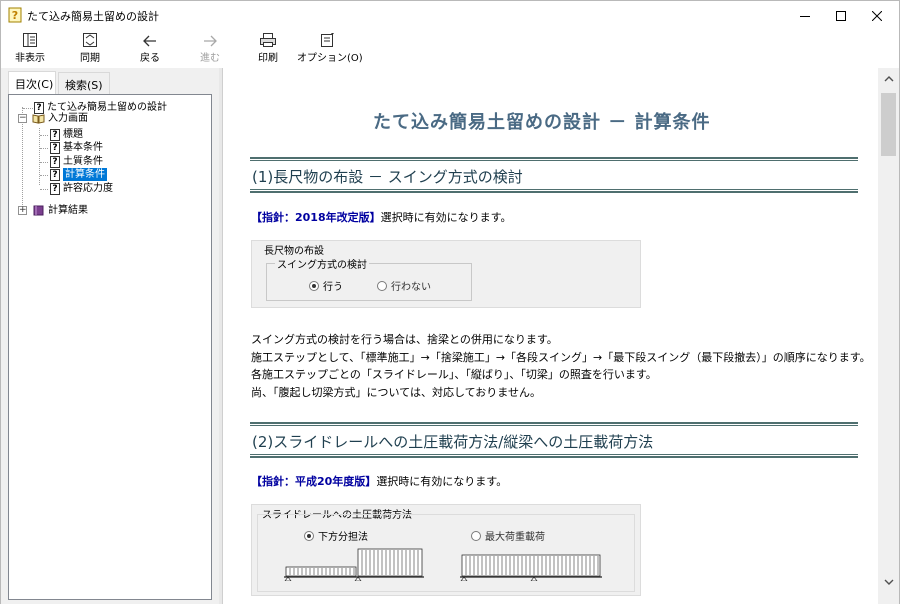  Describe the element at coordinates (38, 210) in the screenshot. I see `closed-book-icon` at that location.